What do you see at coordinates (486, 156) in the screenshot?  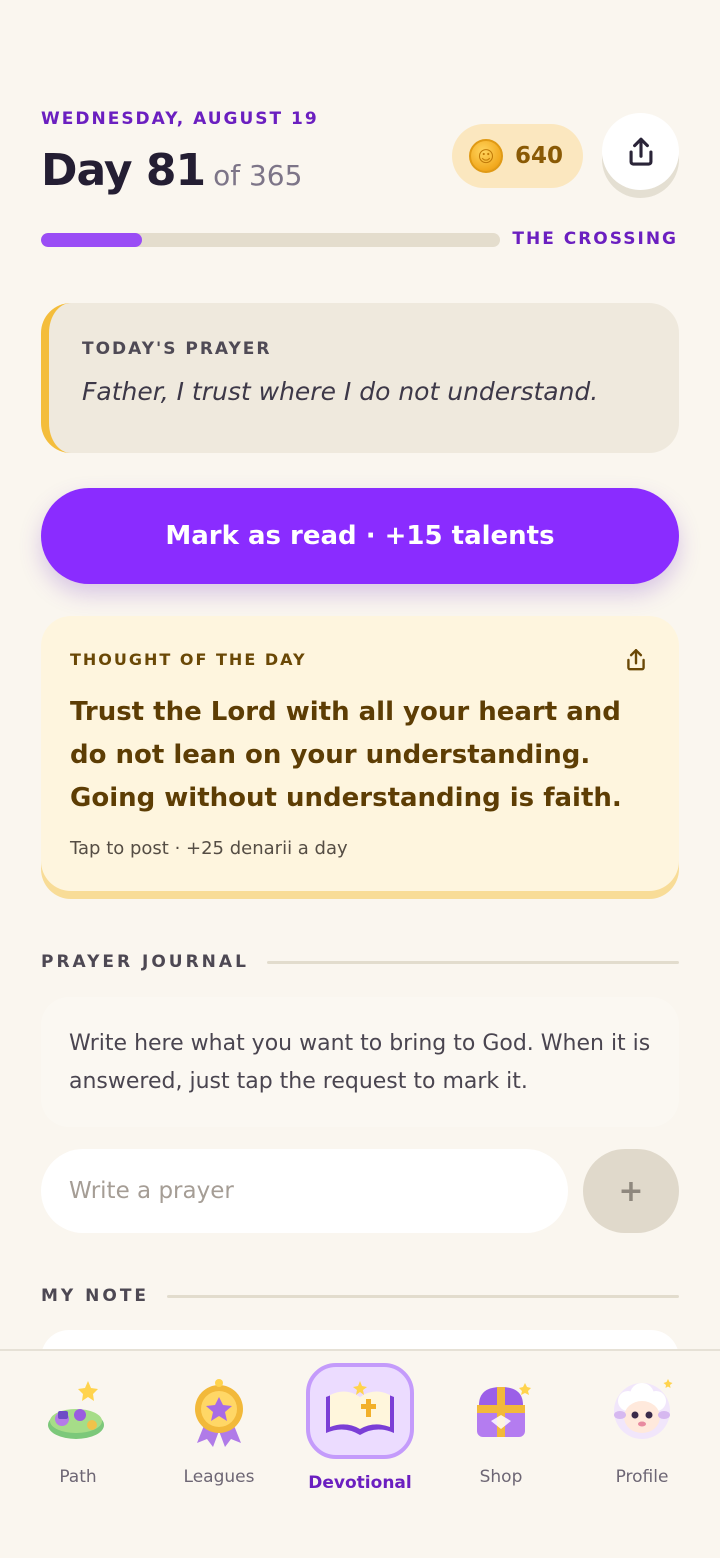 I see `coin-icon: ☺` at bounding box center [486, 156].